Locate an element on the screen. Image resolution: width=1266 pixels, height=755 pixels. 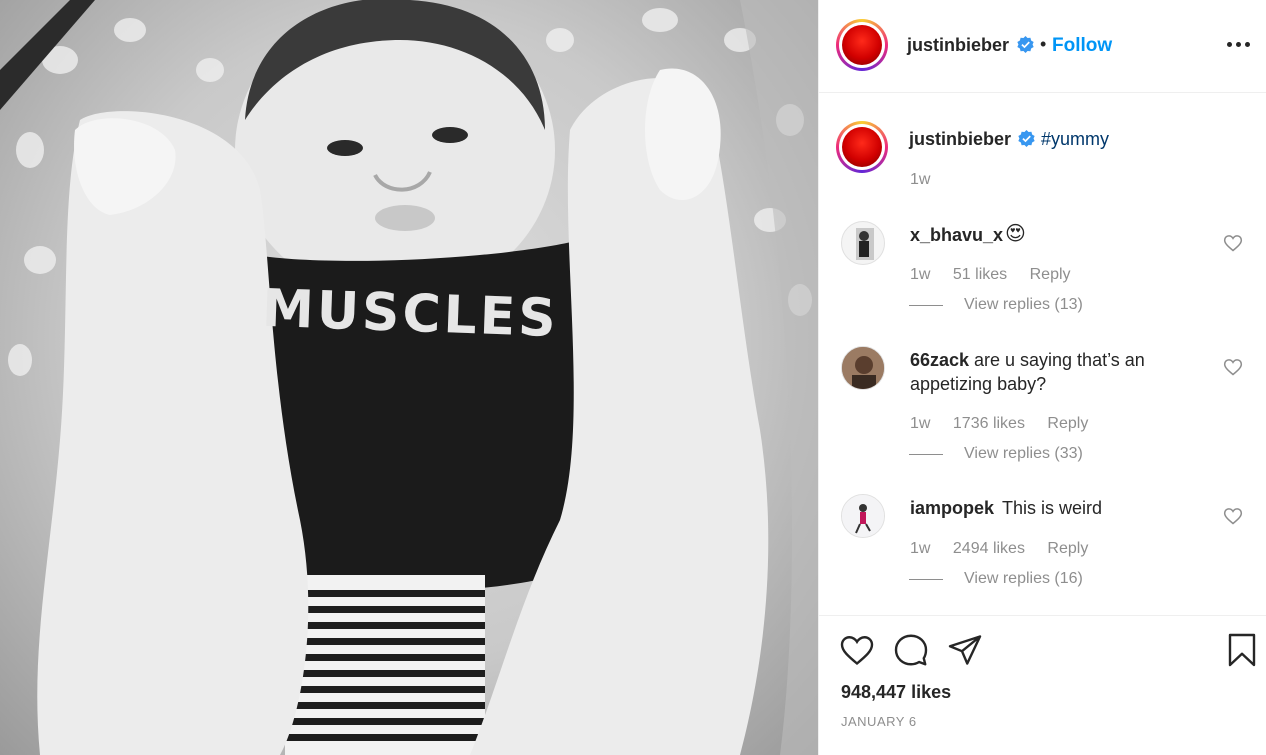
follow-button: Follow is located at coordinates (1082, 46).